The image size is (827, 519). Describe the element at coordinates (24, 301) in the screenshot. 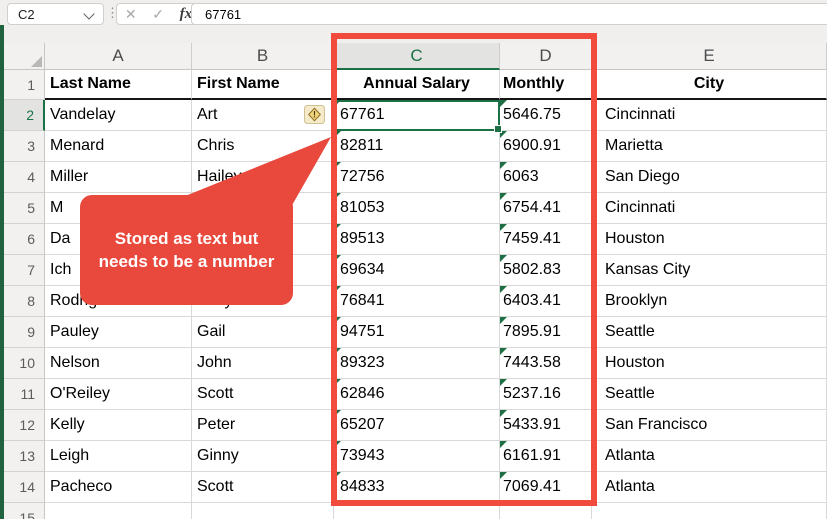

I see `row-header-8: 8` at that location.